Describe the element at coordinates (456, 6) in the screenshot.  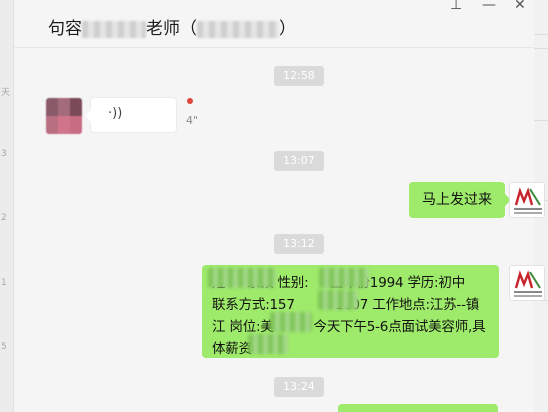
I see `pin-icon: ⊥` at that location.